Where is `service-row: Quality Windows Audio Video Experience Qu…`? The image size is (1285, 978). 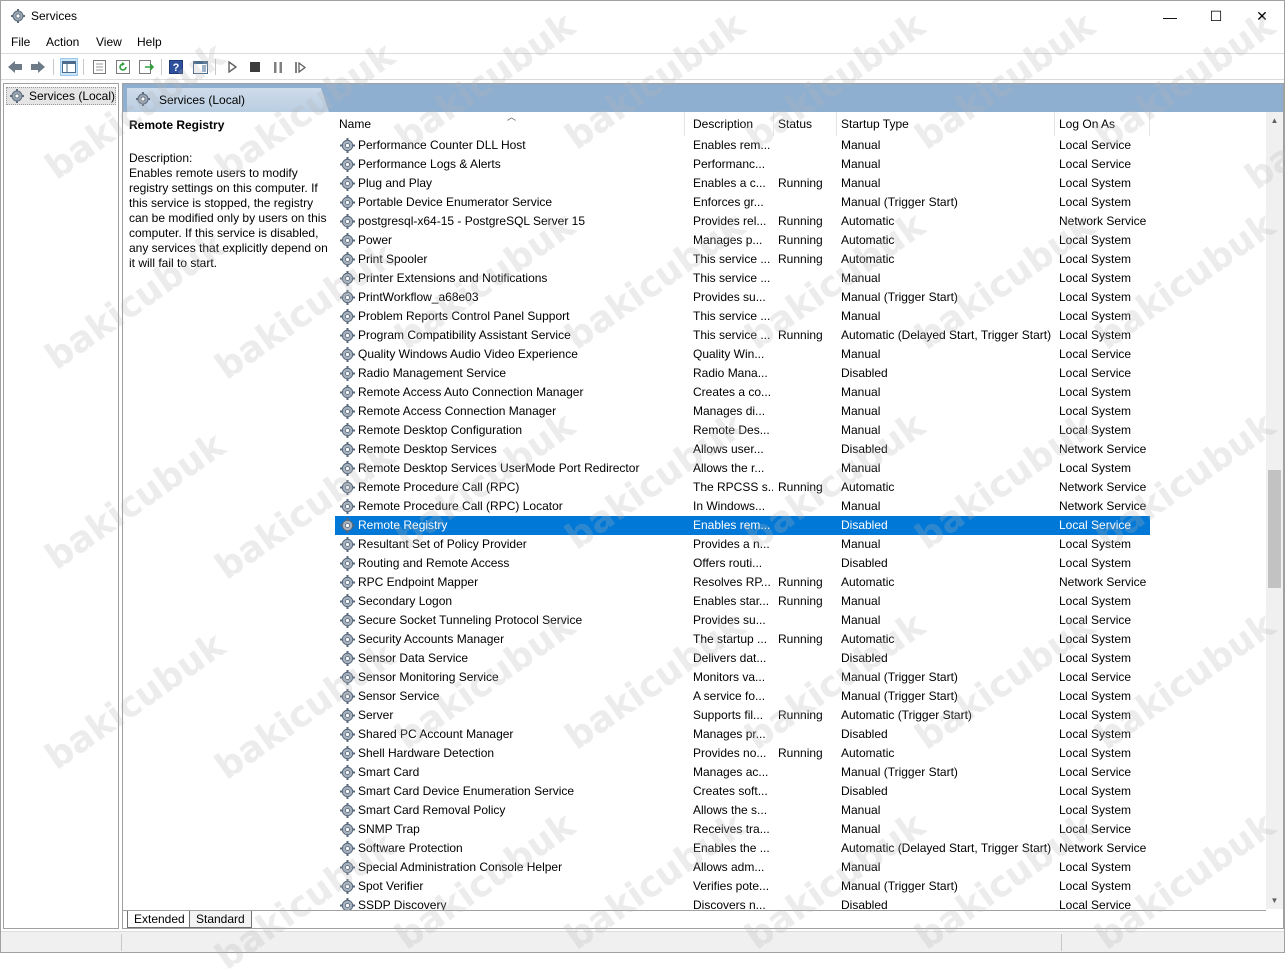
service-row: Quality Windows Audio Video Experience Qu… is located at coordinates (742, 354).